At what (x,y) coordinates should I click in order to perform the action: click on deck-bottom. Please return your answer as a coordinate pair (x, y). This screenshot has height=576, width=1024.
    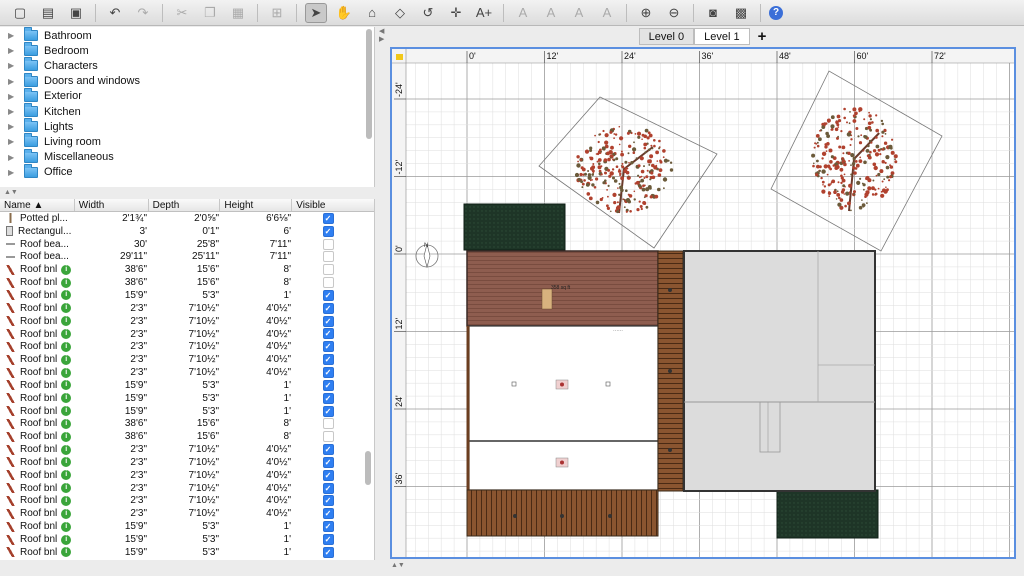
    Looking at the image, I should click on (562, 513).